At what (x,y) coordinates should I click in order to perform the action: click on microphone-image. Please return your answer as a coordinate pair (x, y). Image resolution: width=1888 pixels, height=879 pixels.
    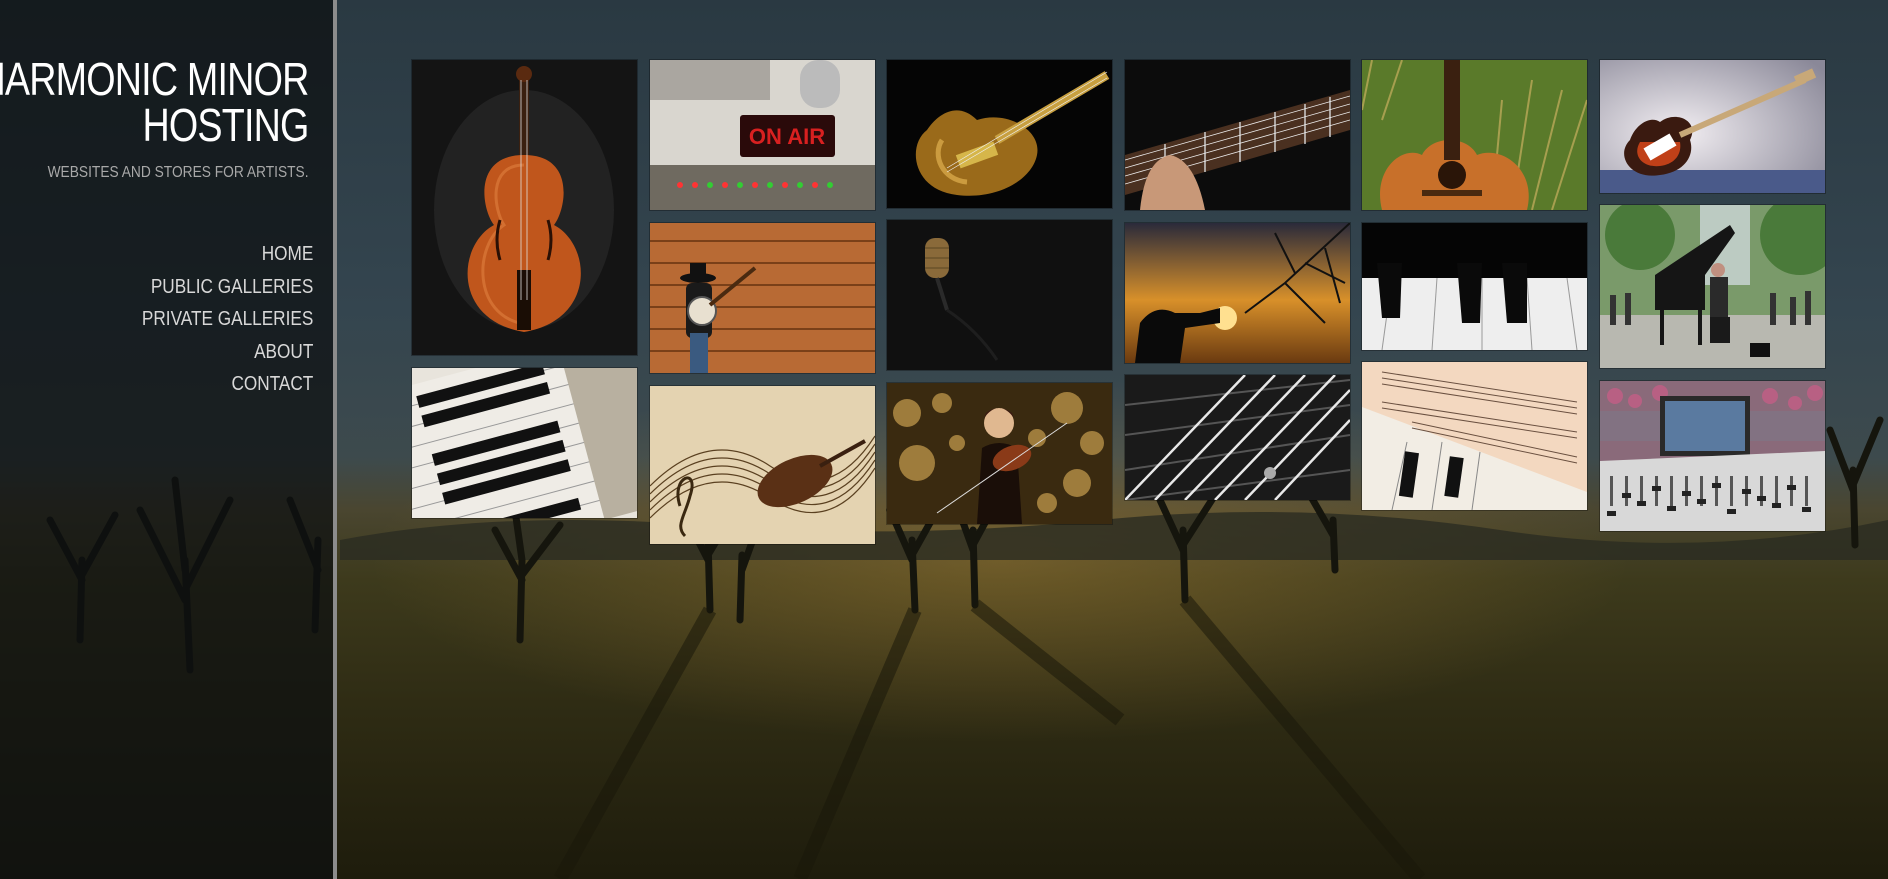
    Looking at the image, I should click on (999, 295).